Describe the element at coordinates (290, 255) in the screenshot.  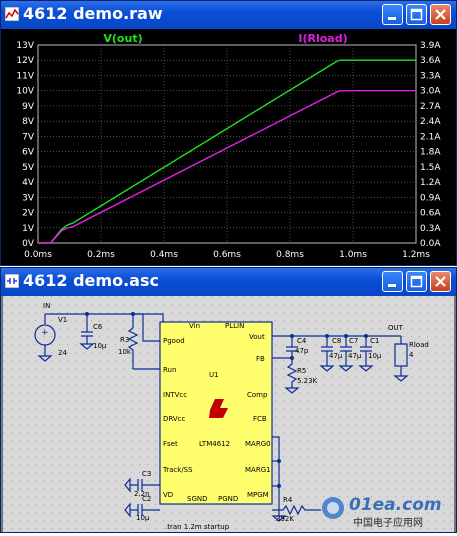
I see `x-tick-label: 0.8ms` at that location.